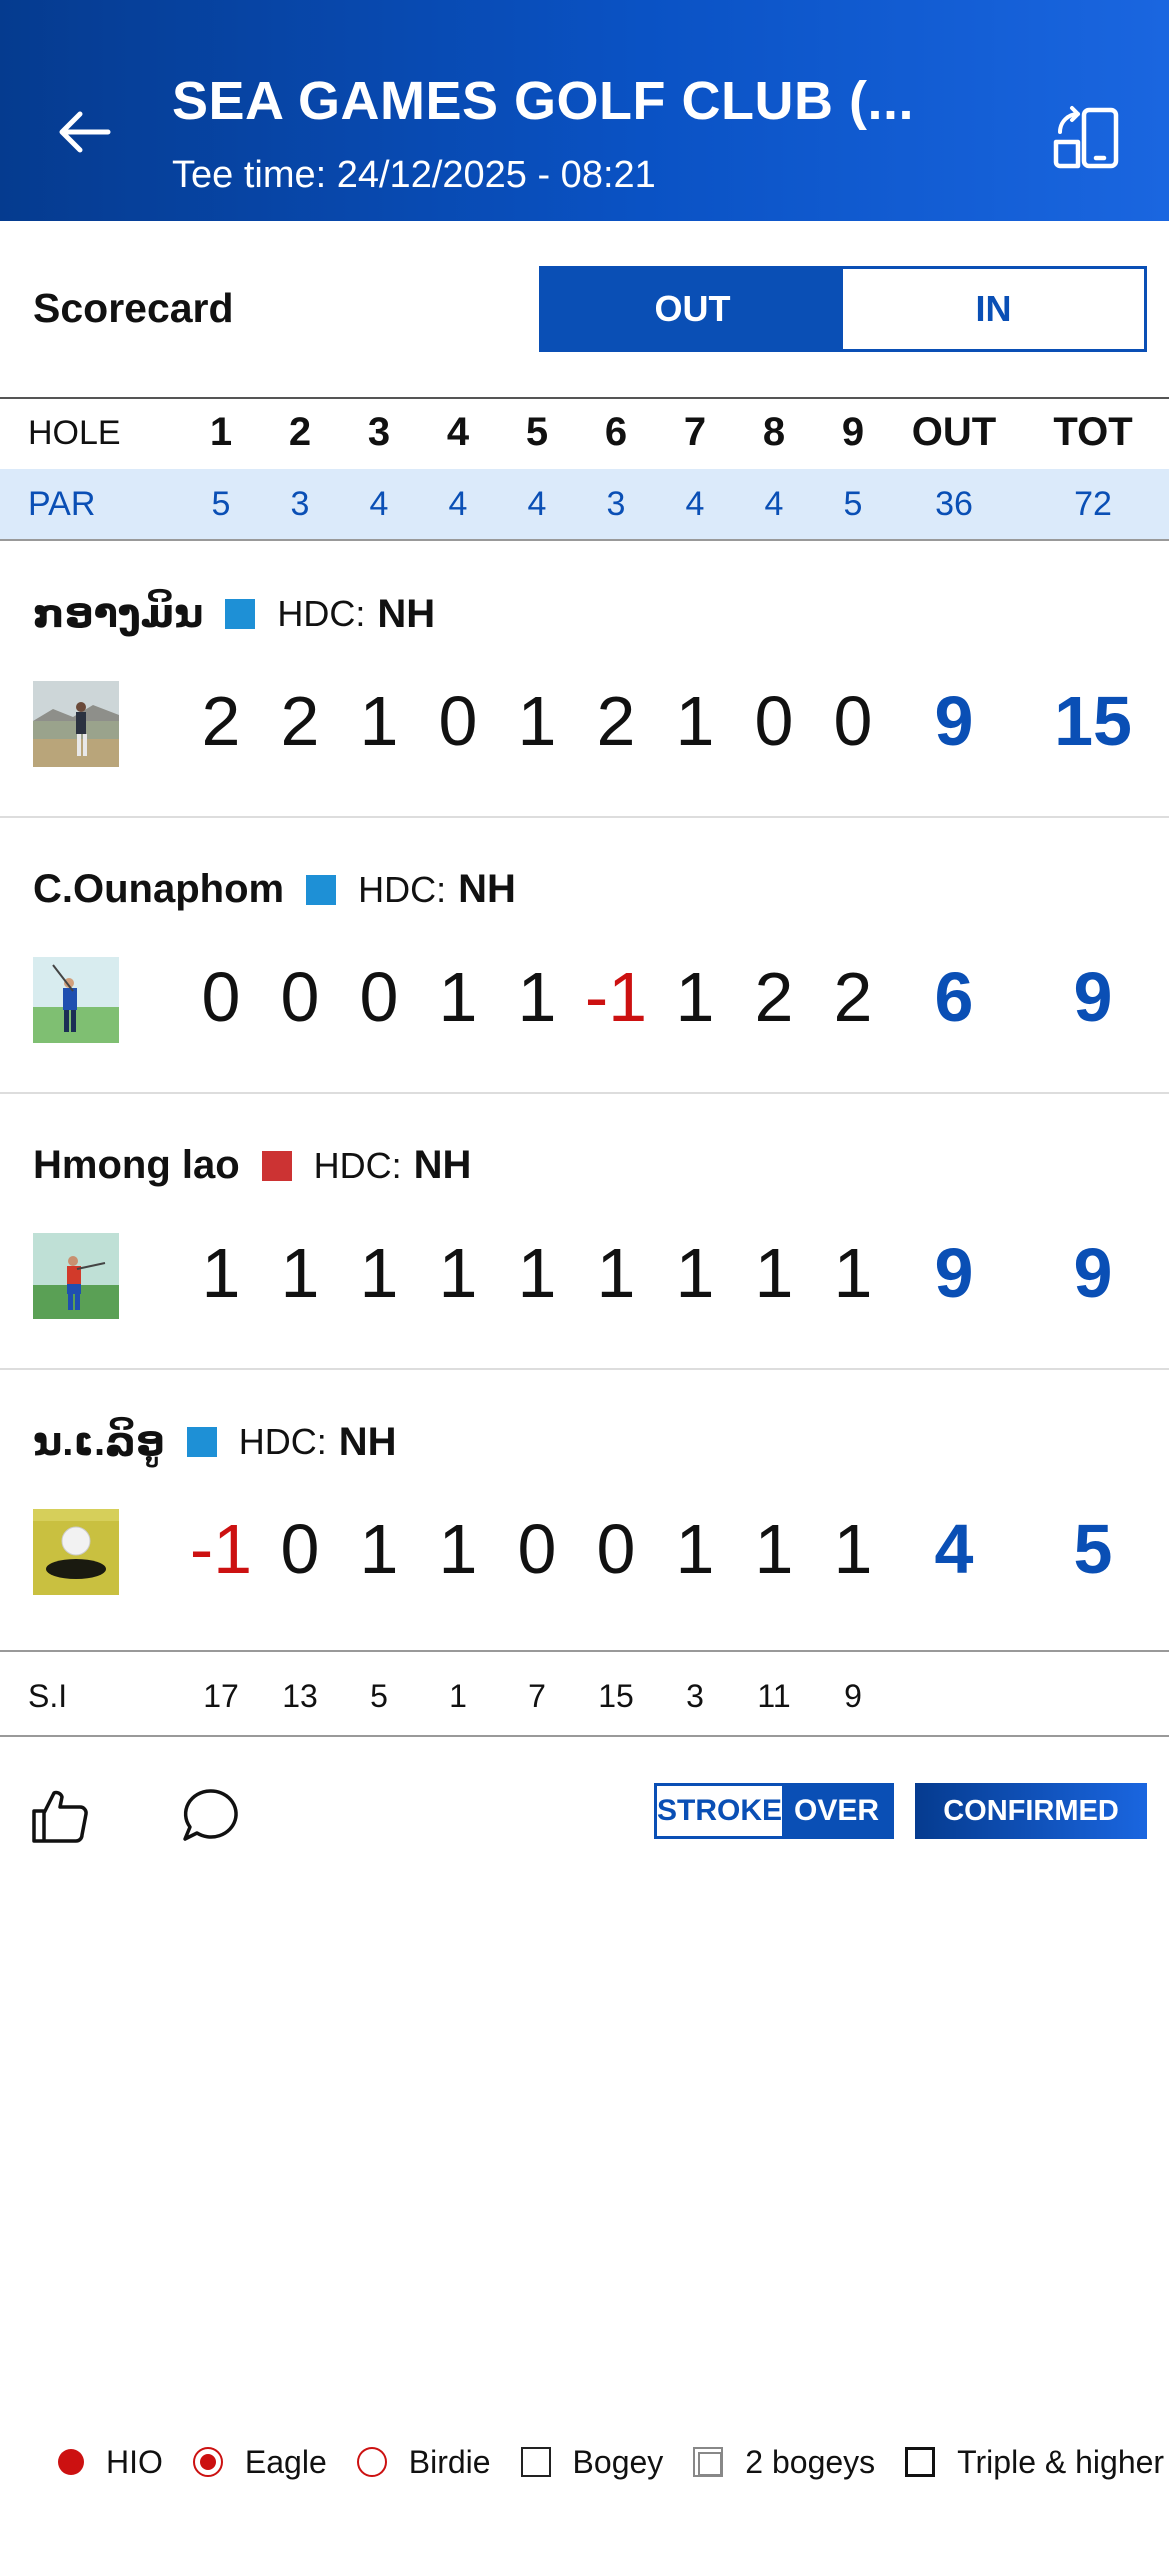 The height and width of the screenshot is (2552, 1169). Describe the element at coordinates (853, 432) in the screenshot. I see `hole-number: 9` at that location.